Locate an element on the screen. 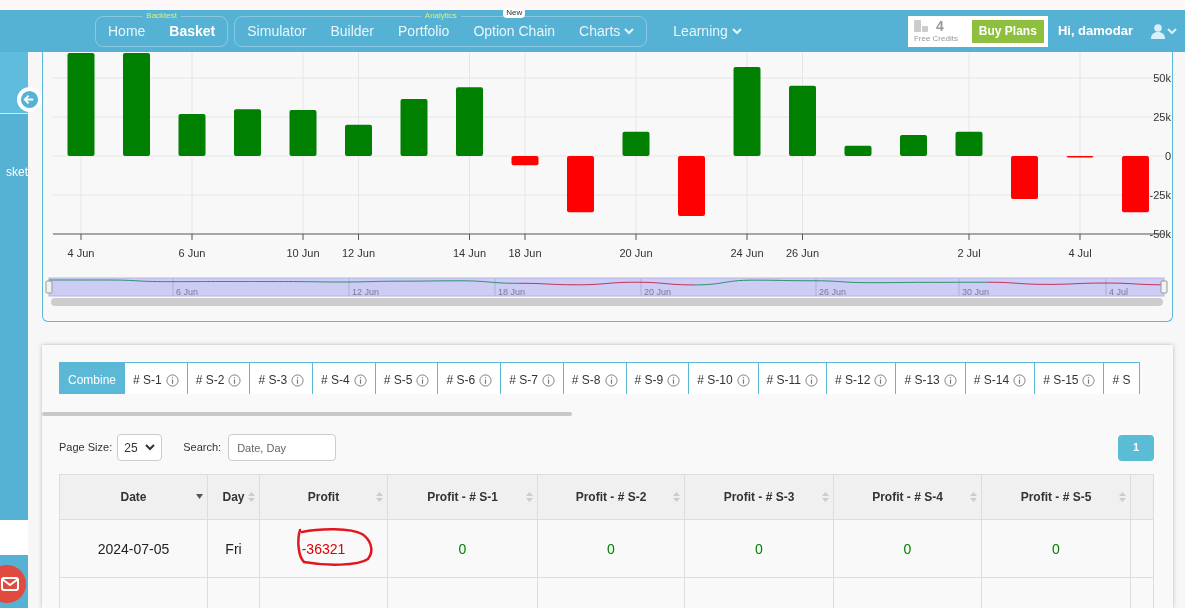  tab: # S-6 is located at coordinates (469, 378).